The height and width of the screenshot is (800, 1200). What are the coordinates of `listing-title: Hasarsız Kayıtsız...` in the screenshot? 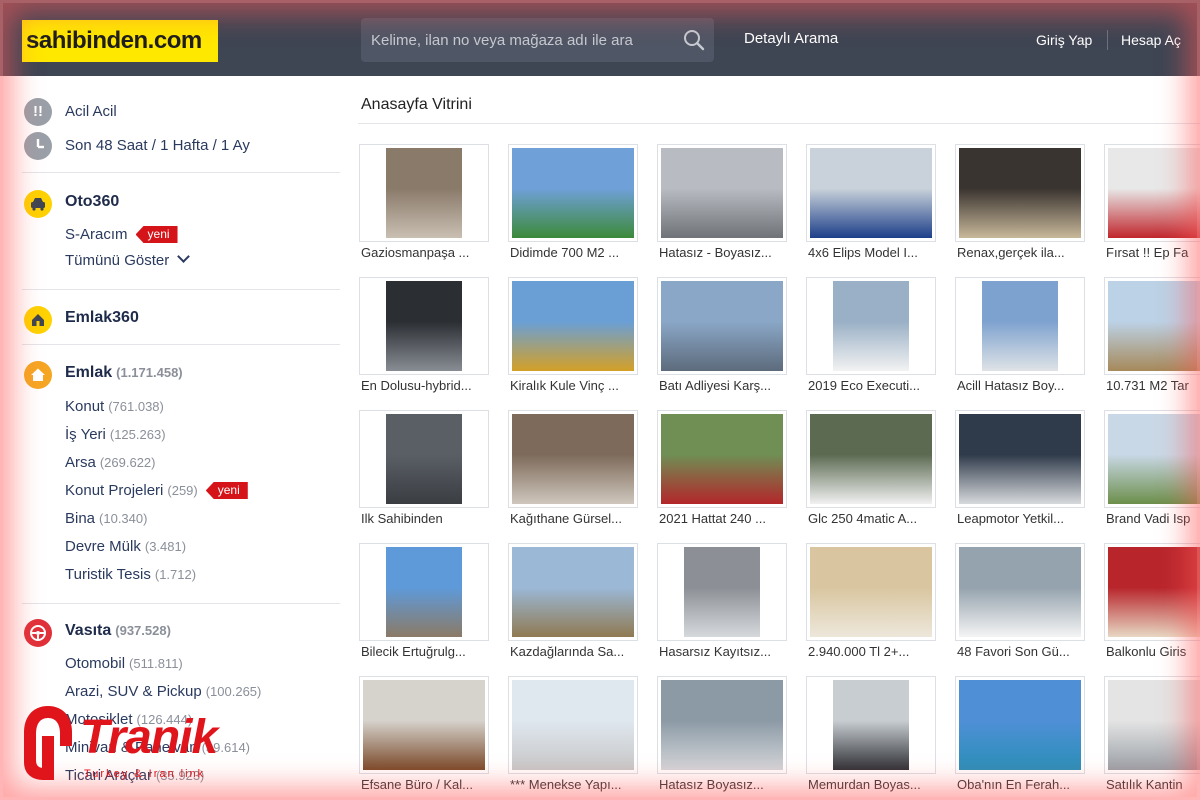 It's located at (723, 651).